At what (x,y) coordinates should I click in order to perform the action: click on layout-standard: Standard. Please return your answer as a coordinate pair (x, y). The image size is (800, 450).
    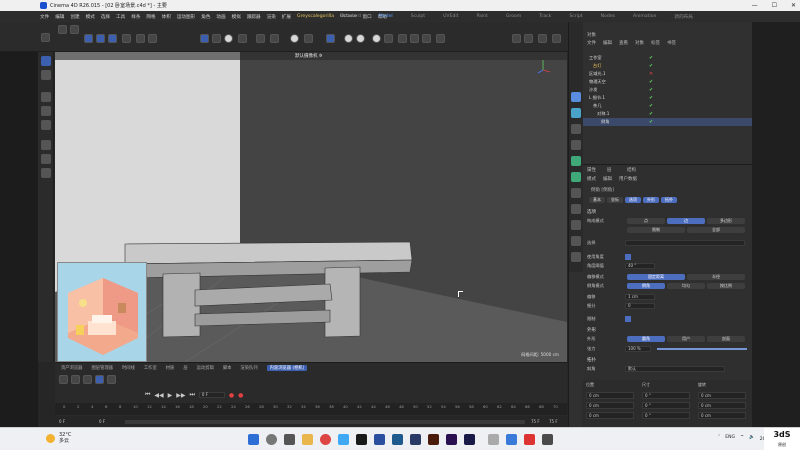
    Looking at the image, I should click on (350, 16).